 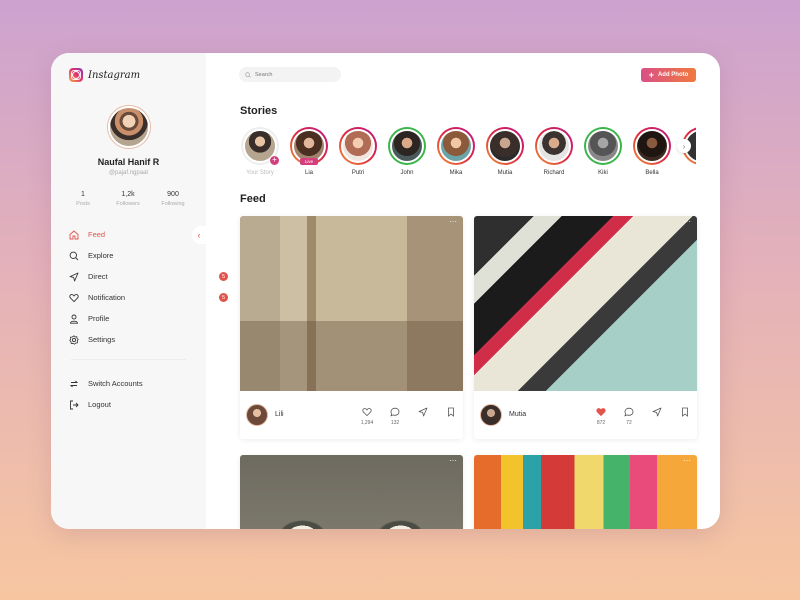 I want to click on post-footer: Mutia 872 72, so click(x=585, y=415).